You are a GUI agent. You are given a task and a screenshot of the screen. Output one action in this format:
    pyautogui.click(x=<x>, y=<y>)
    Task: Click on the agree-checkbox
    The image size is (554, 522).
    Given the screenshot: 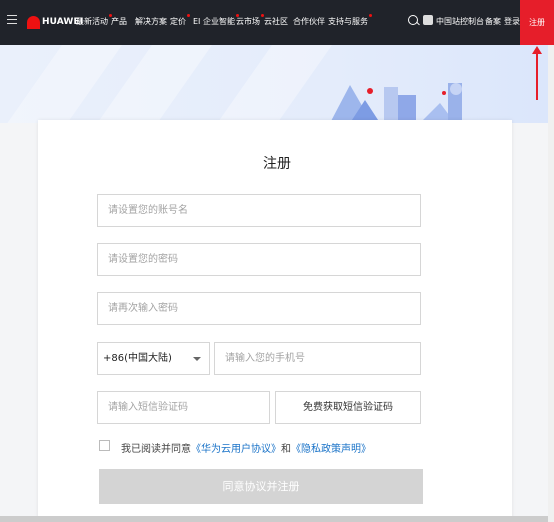 What is the action you would take?
    pyautogui.click(x=104, y=445)
    